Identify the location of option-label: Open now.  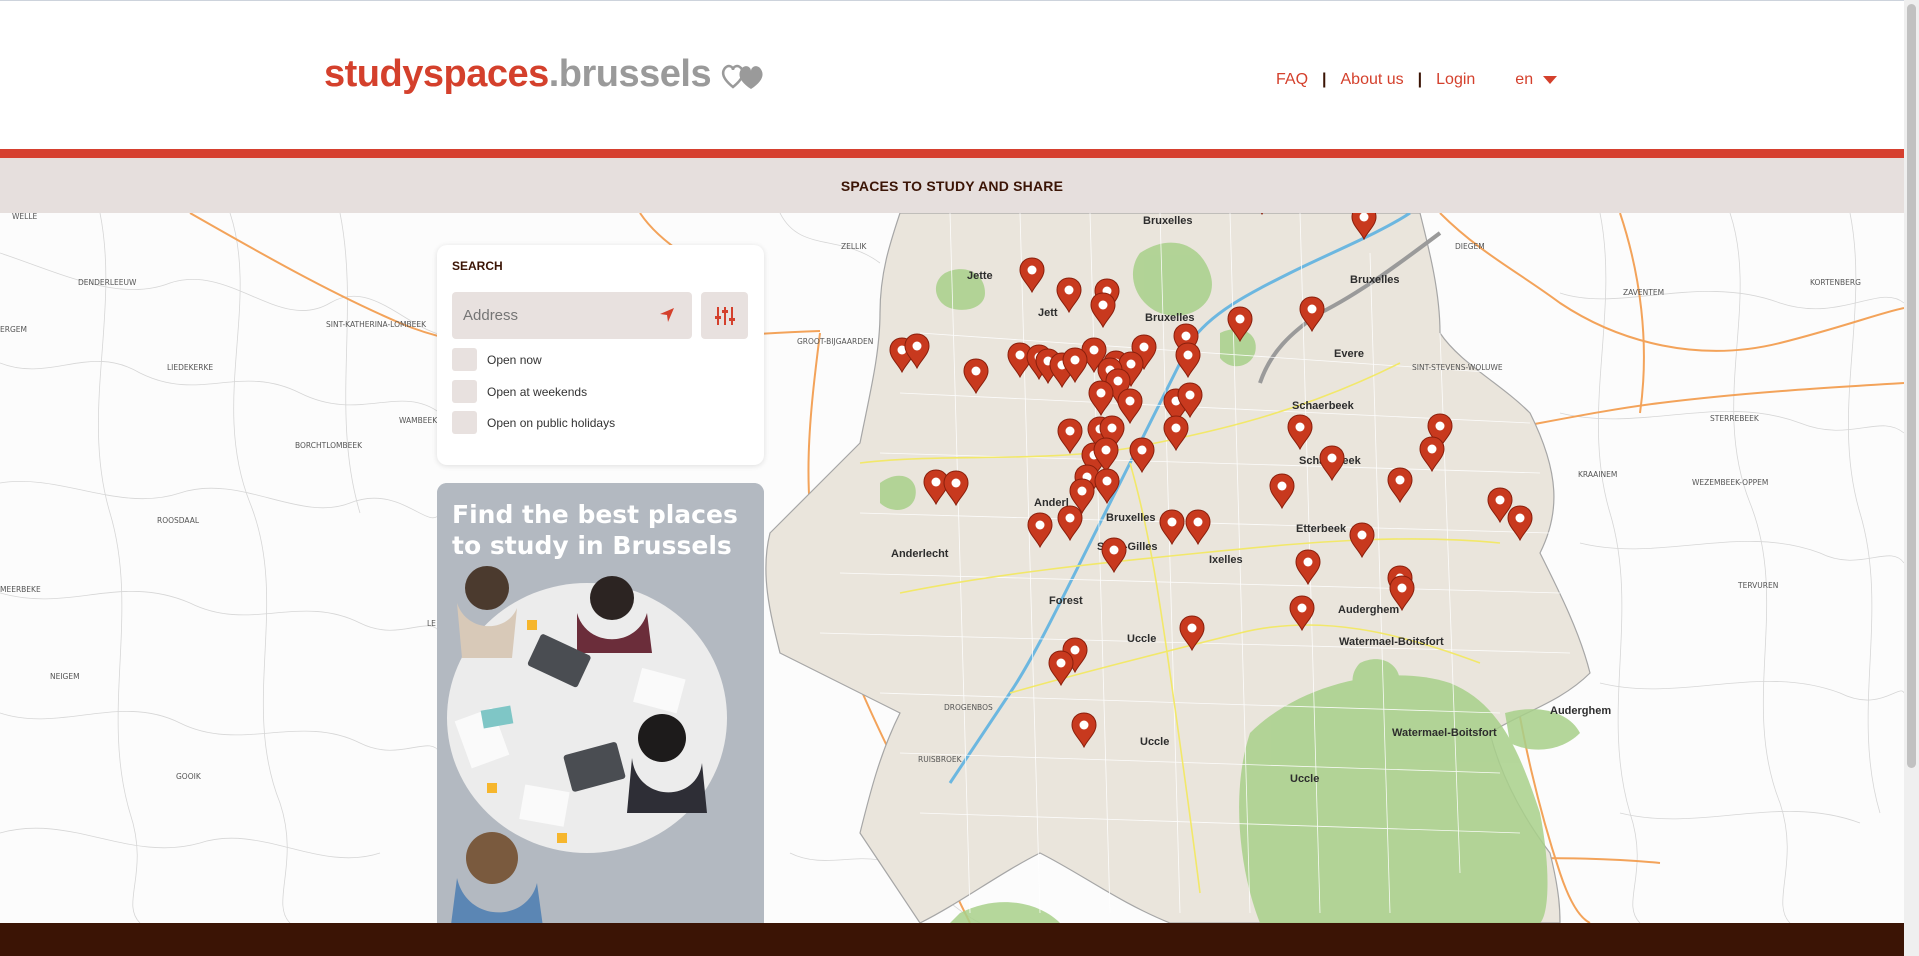
(514, 359).